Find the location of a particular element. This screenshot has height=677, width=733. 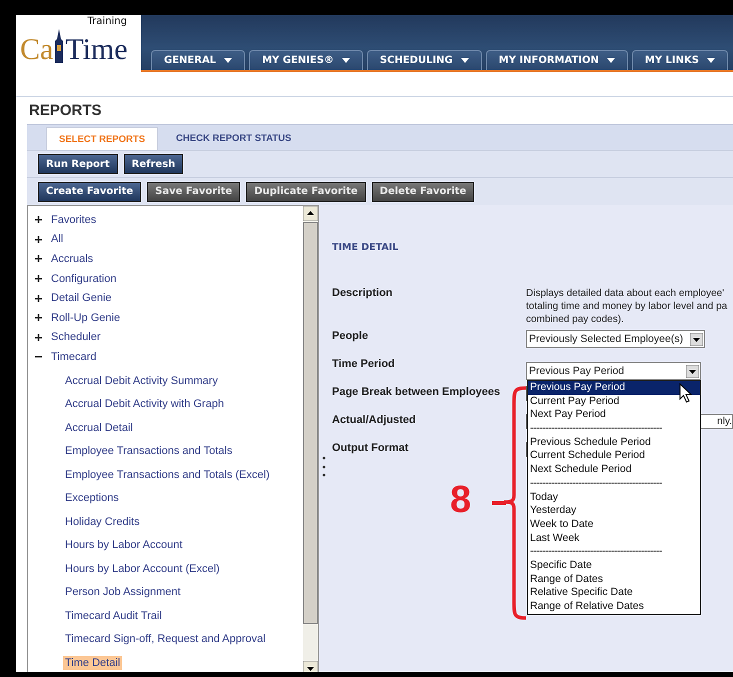

tree-item: Configuration is located at coordinates (83, 278).